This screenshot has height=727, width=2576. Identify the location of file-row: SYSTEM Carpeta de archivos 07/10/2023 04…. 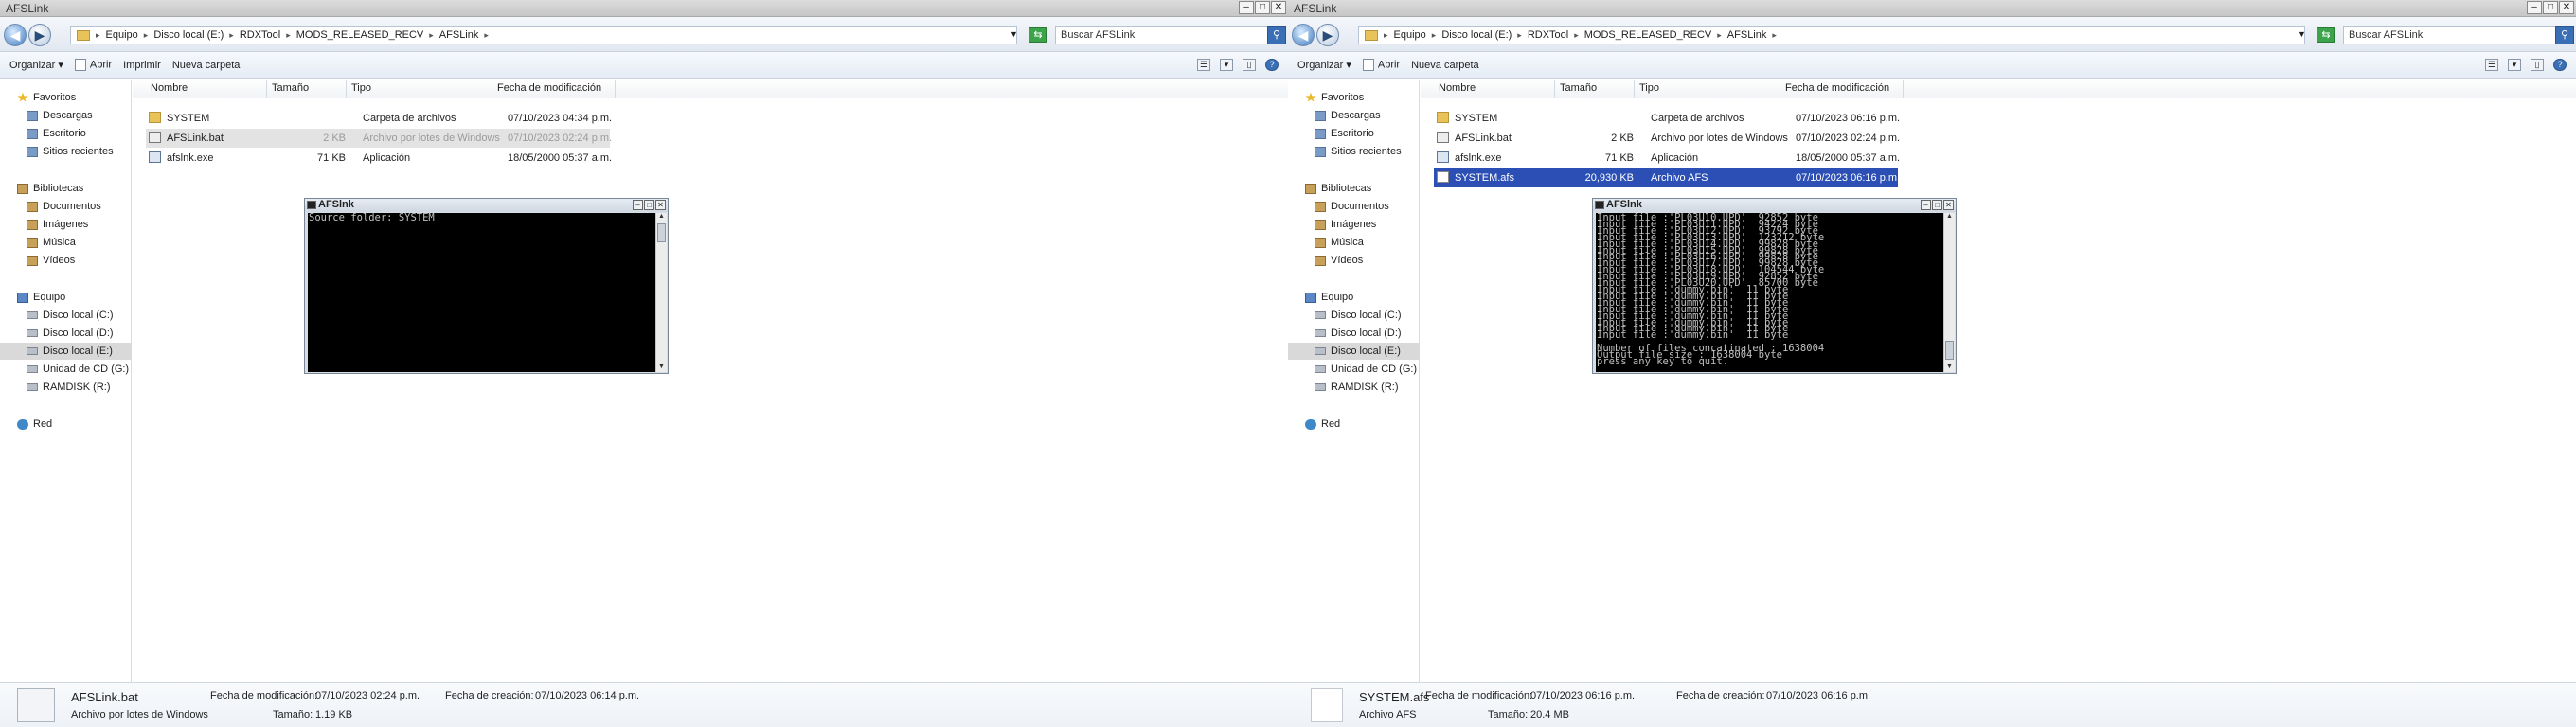
(379, 118).